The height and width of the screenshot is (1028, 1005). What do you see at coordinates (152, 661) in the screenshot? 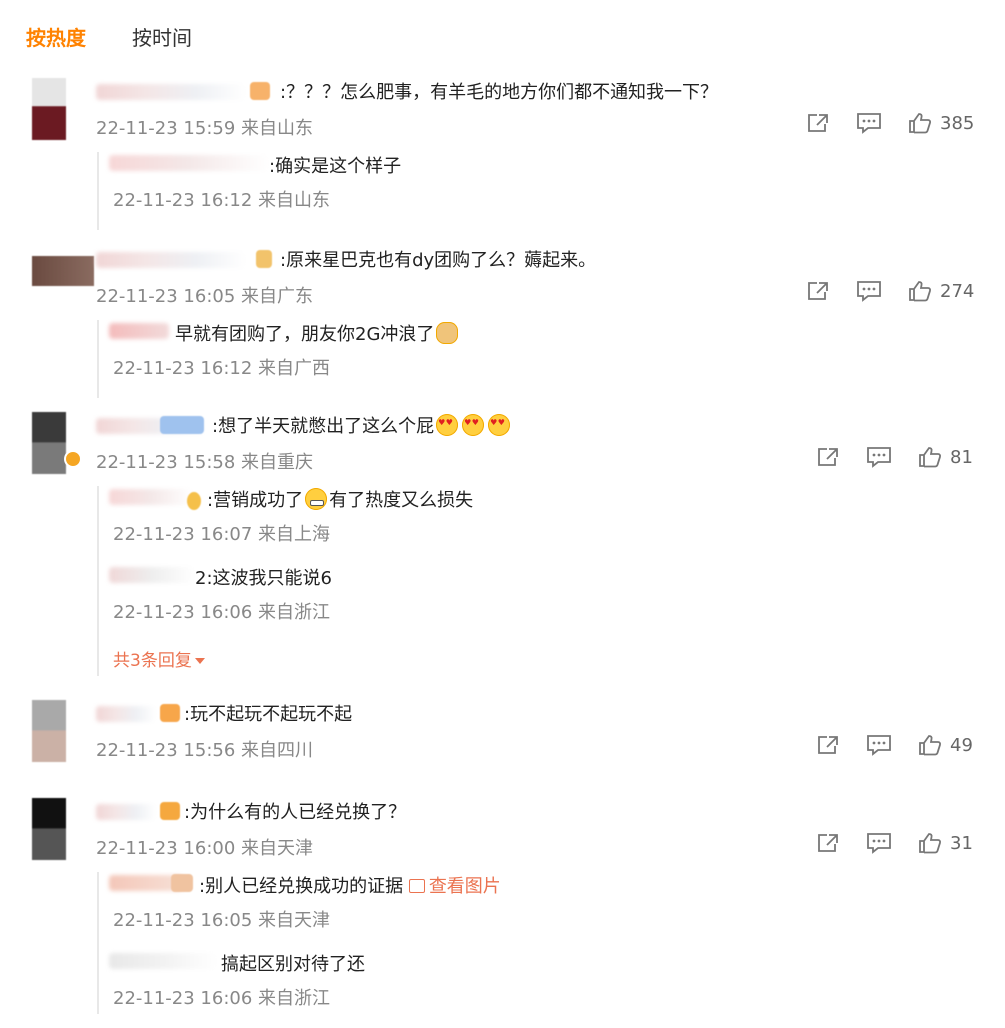
I see `more-replies-label: 共3条回复` at bounding box center [152, 661].